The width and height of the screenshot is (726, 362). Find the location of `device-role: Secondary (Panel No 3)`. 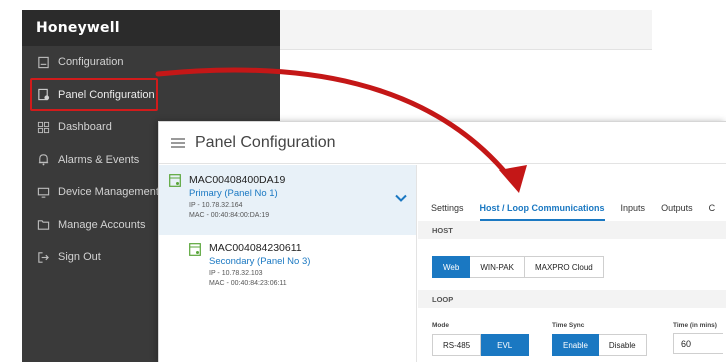

device-role: Secondary (Panel No 3) is located at coordinates (260, 261).